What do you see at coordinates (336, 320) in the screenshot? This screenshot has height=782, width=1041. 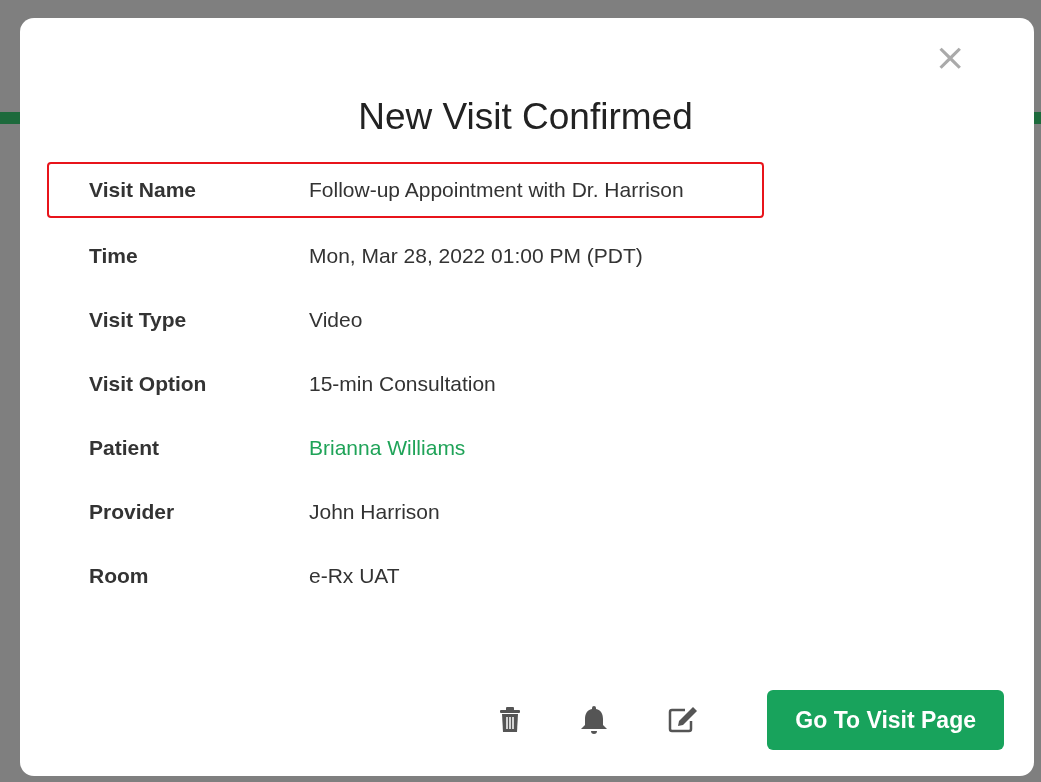 I see `field-value: Video` at bounding box center [336, 320].